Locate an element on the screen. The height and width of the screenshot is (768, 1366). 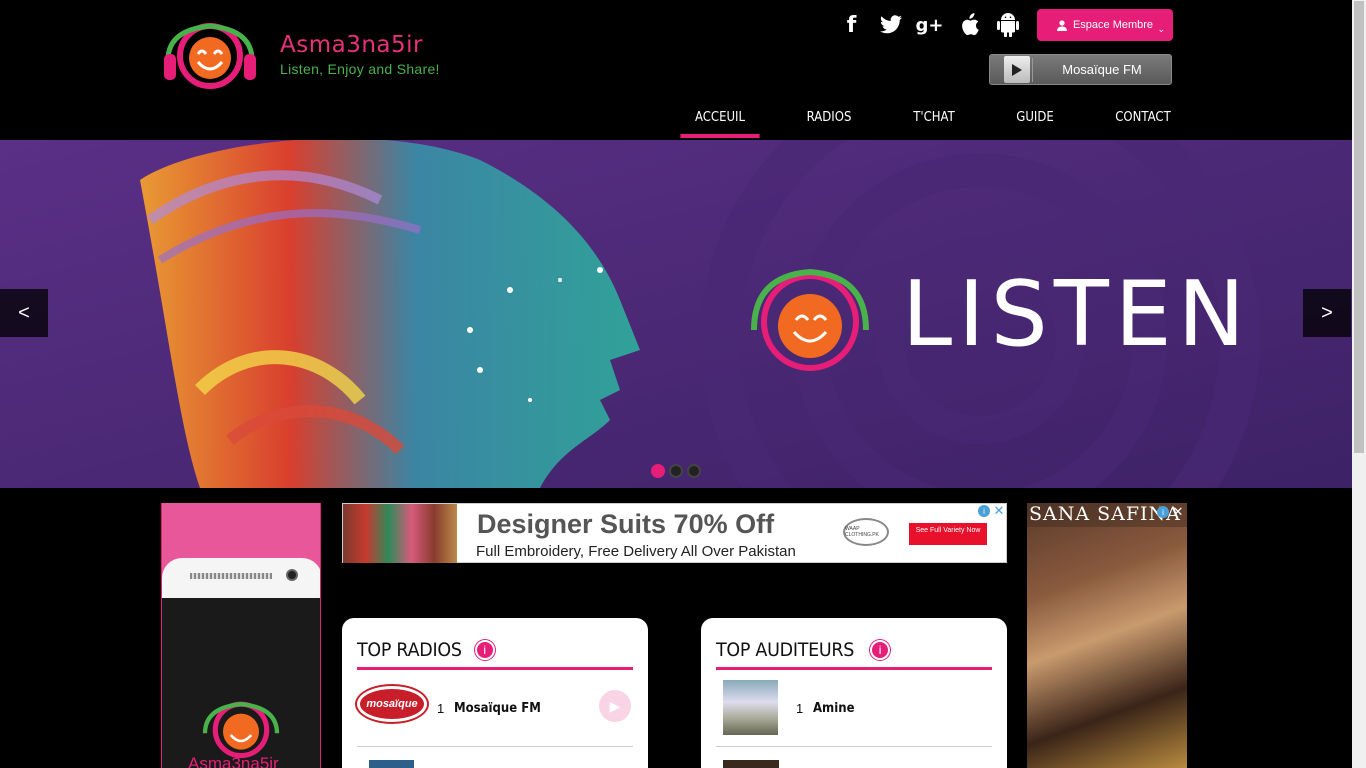
slider-next-button: > is located at coordinates (1327, 313).